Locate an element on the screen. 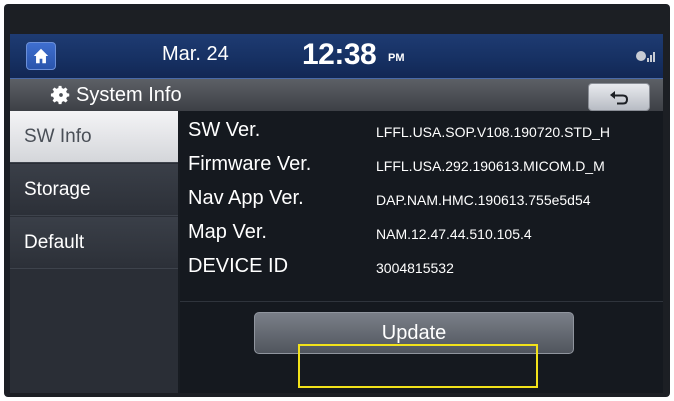 Image resolution: width=674 pixels, height=401 pixels. info-row-map-ver: Map Ver. NAM.12.47.44.510.105.4 is located at coordinates (421, 235).